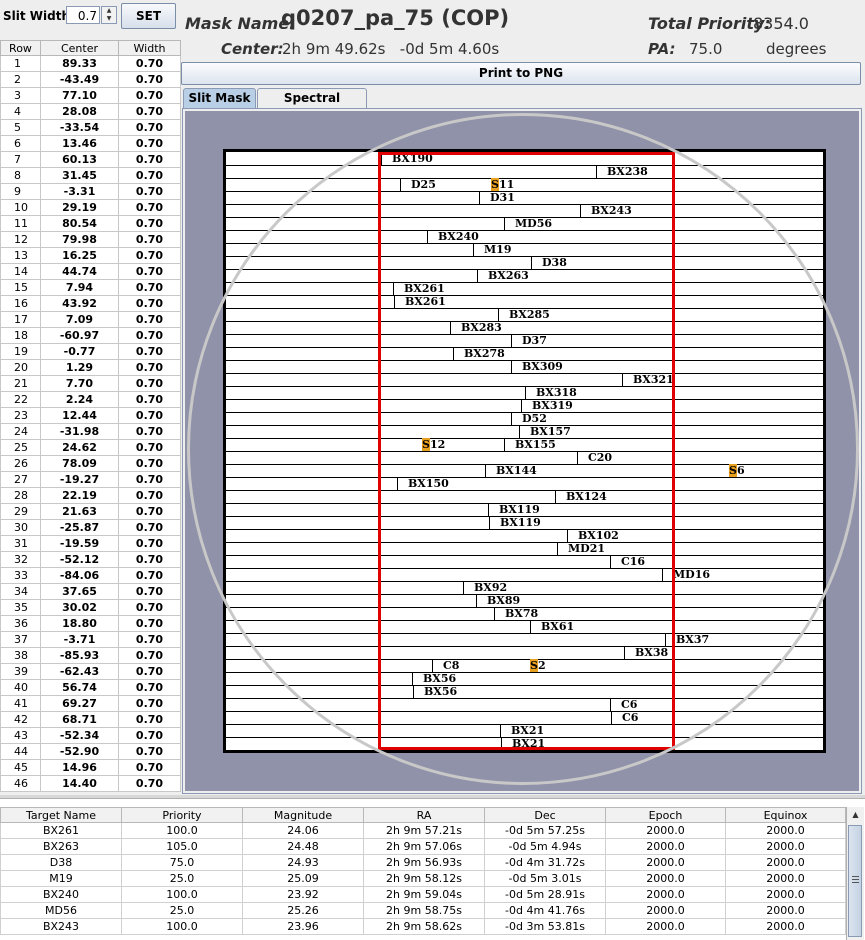  What do you see at coordinates (79, 175) in the screenshot?
I see `row-center: 31.45` at bounding box center [79, 175].